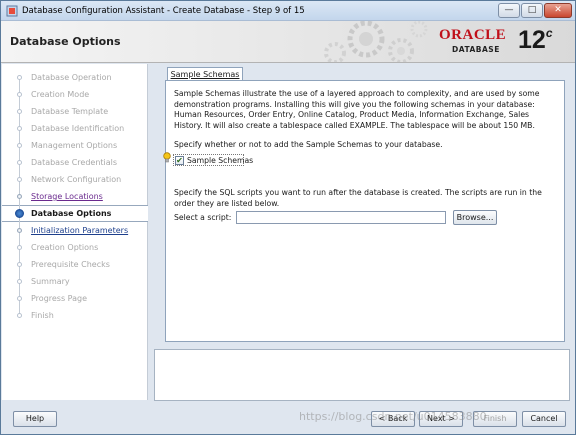  I want to click on maximize-button: □, so click(532, 10).